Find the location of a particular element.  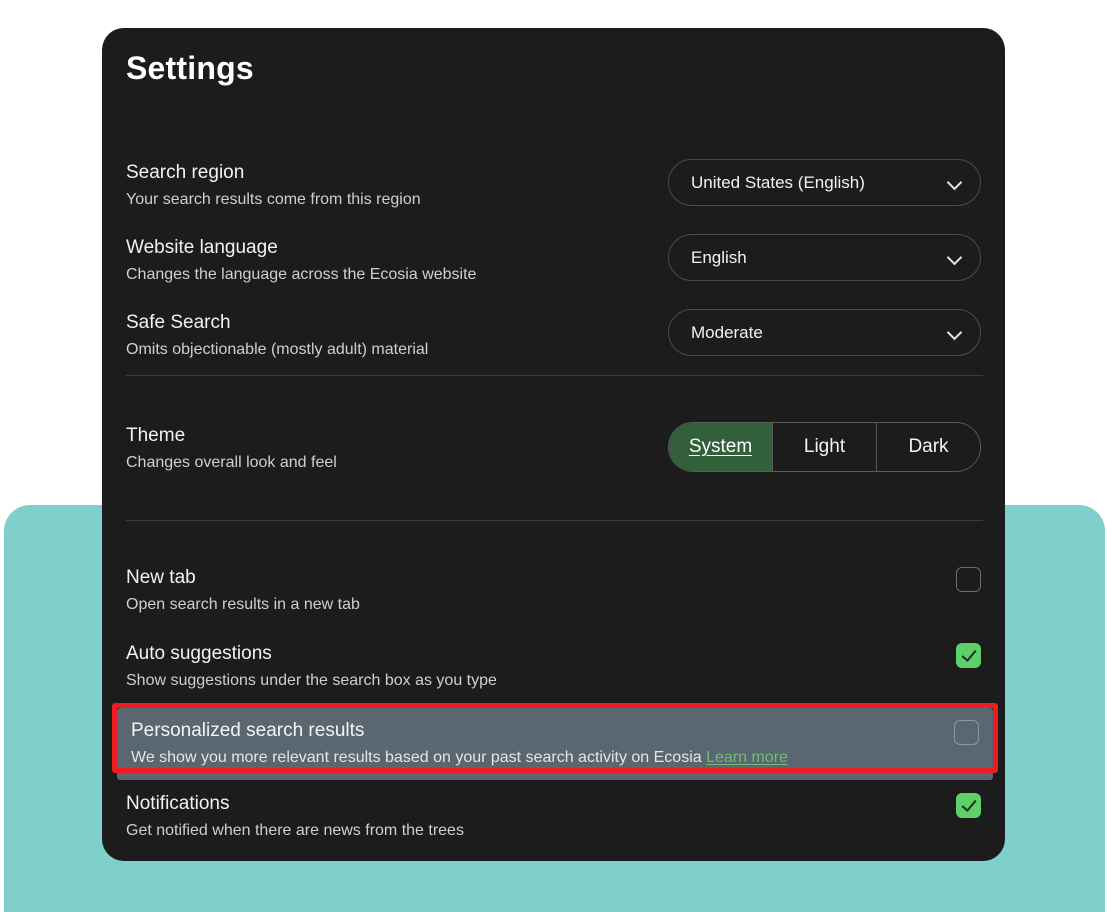

safe-search-value: Moderate is located at coordinates (727, 332).